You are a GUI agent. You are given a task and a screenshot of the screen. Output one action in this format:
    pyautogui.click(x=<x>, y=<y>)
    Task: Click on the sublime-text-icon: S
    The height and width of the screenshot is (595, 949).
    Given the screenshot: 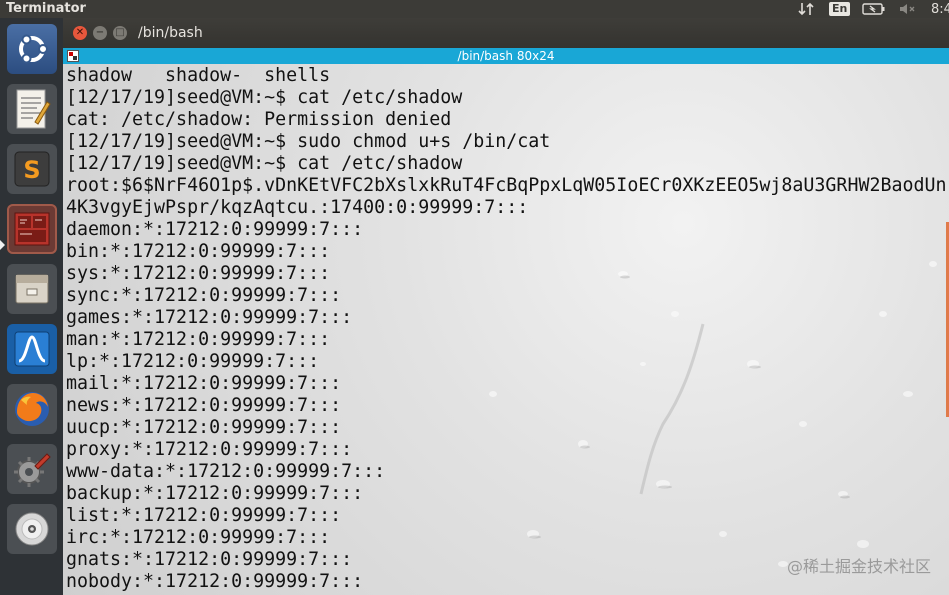 What is the action you would take?
    pyautogui.click(x=32, y=169)
    